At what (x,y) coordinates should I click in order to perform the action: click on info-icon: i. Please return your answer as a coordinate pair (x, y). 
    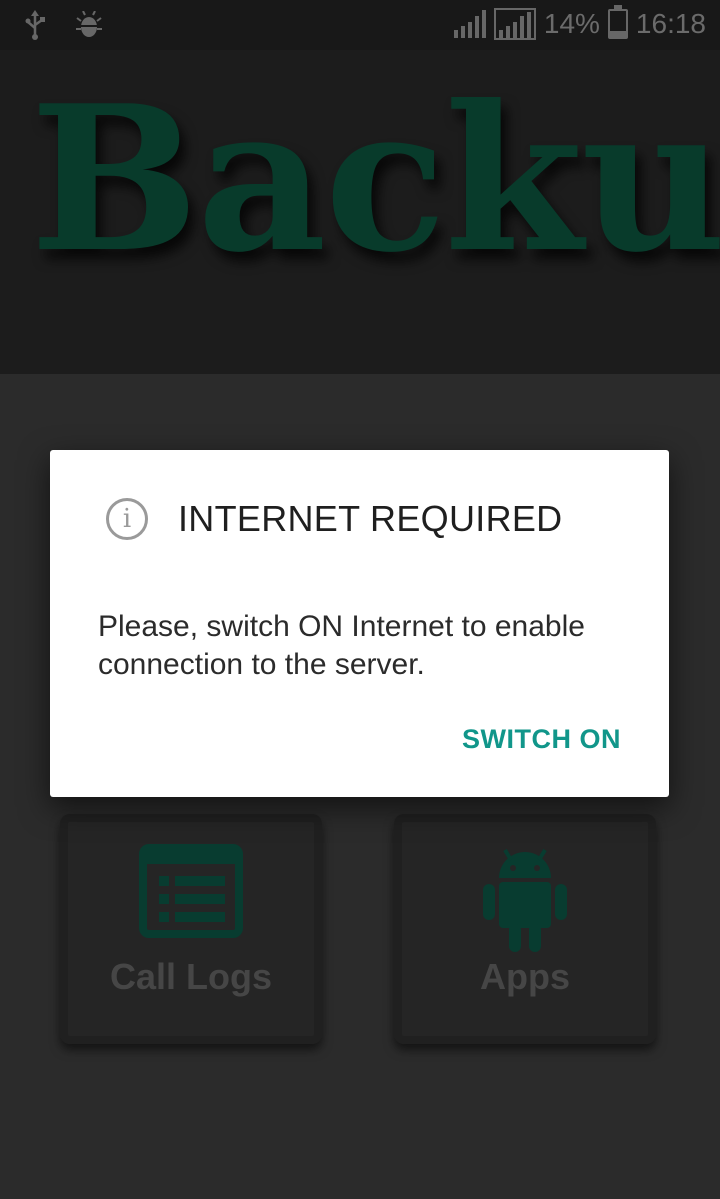
    Looking at the image, I should click on (127, 519).